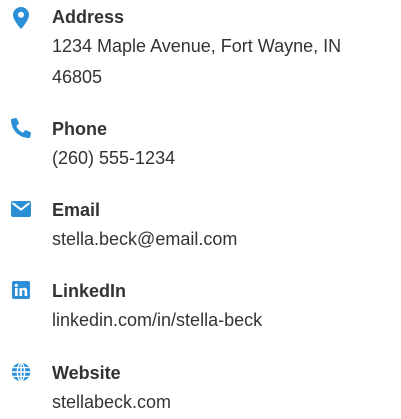  I want to click on website-value: stellabeck.com, so click(222, 402).